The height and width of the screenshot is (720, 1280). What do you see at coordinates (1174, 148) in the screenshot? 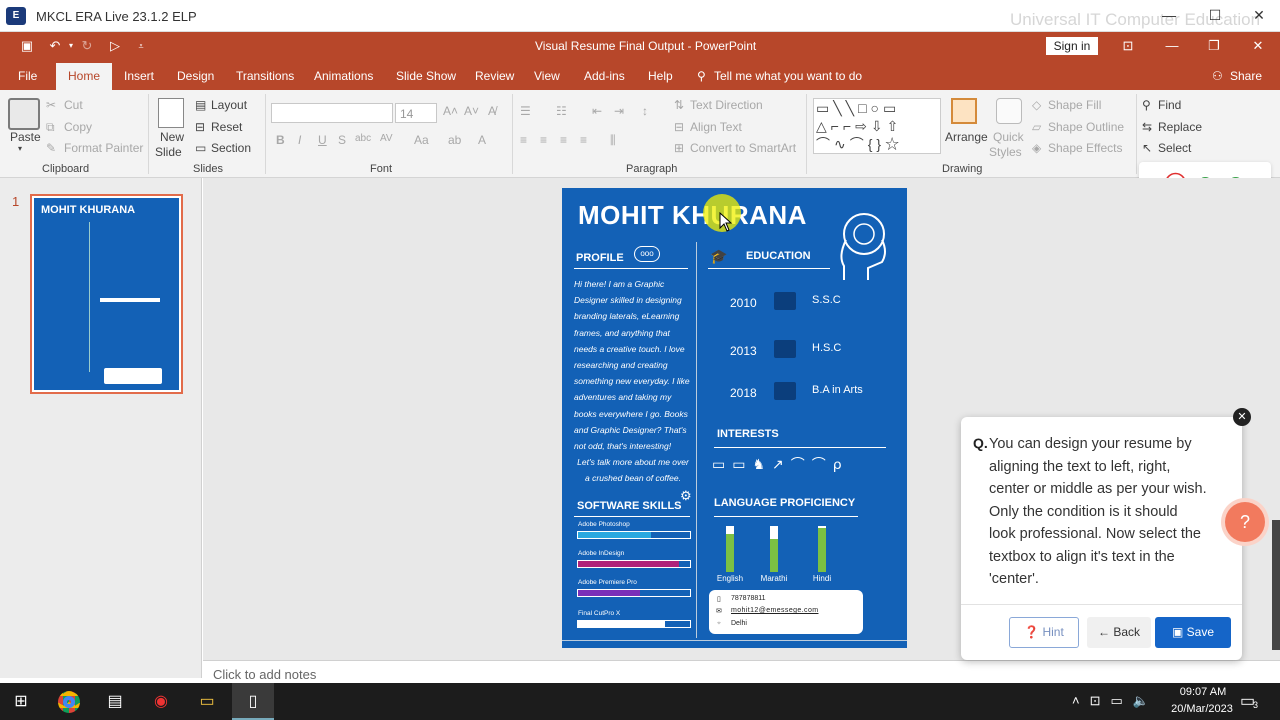
I see `select-button: Select` at bounding box center [1174, 148].